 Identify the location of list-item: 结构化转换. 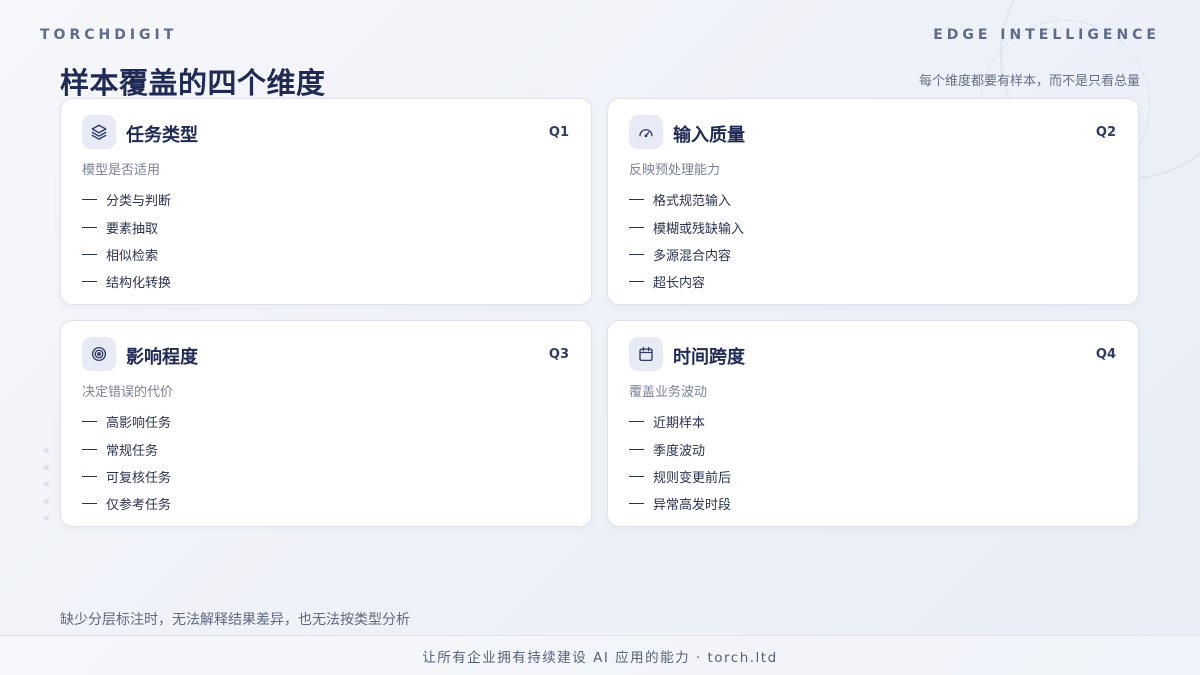
(126, 281).